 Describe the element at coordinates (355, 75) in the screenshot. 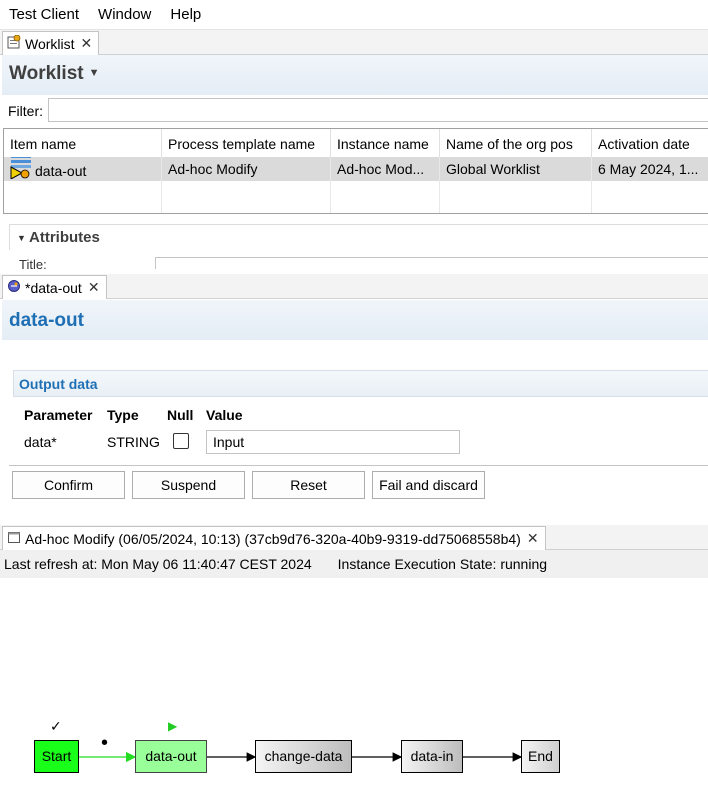

I see `worklist-header: Worklist ▼` at that location.